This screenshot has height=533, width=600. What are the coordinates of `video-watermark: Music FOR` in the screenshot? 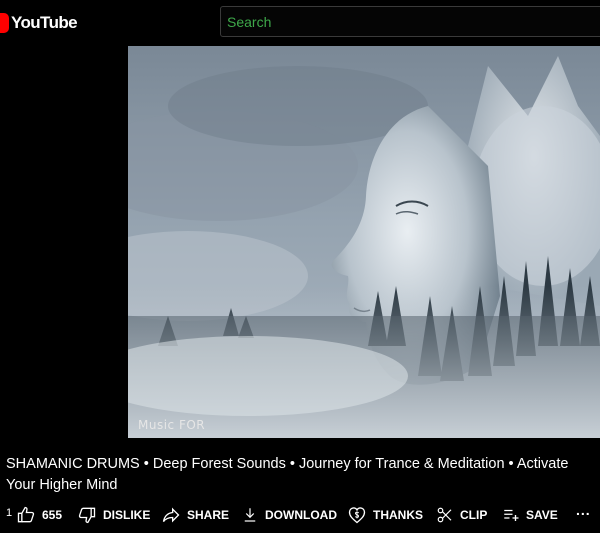 It's located at (172, 425).